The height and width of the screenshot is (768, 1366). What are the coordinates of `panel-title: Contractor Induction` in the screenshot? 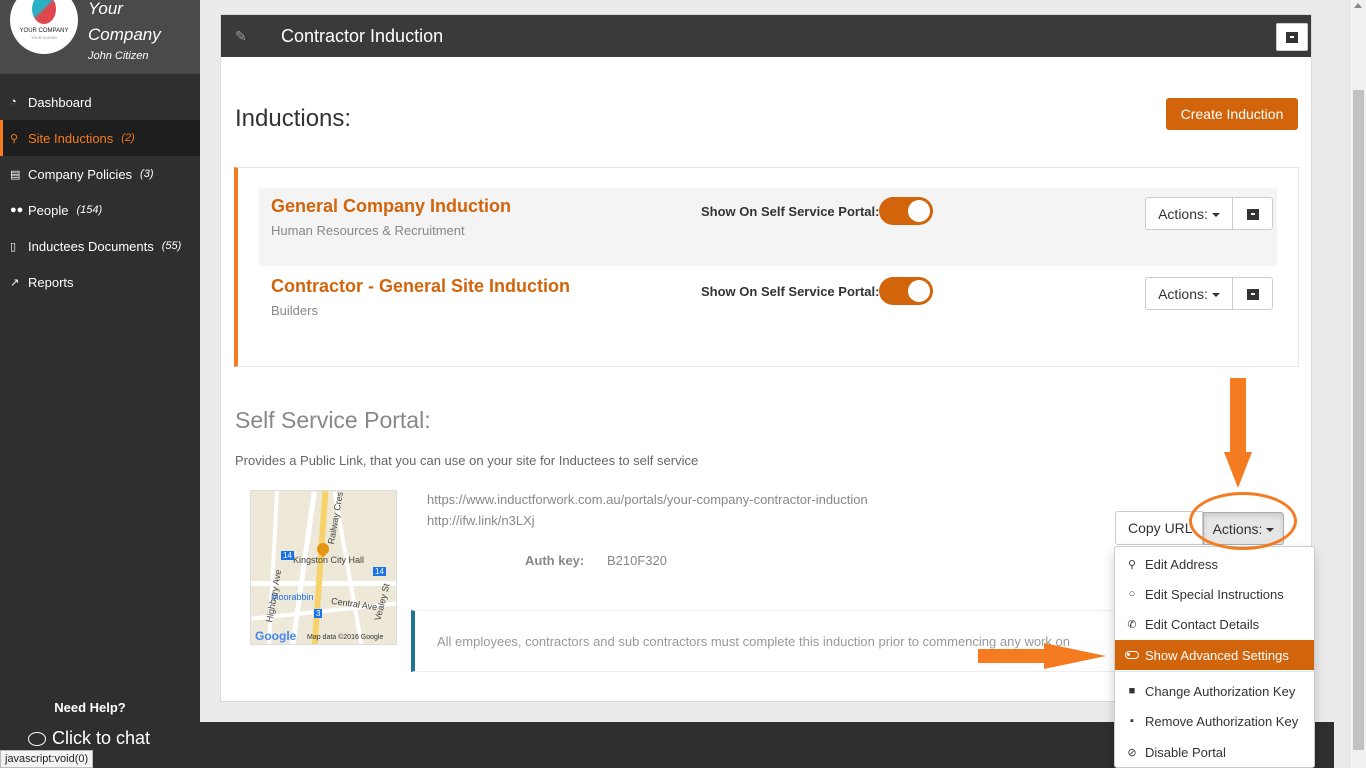 It's located at (362, 35).